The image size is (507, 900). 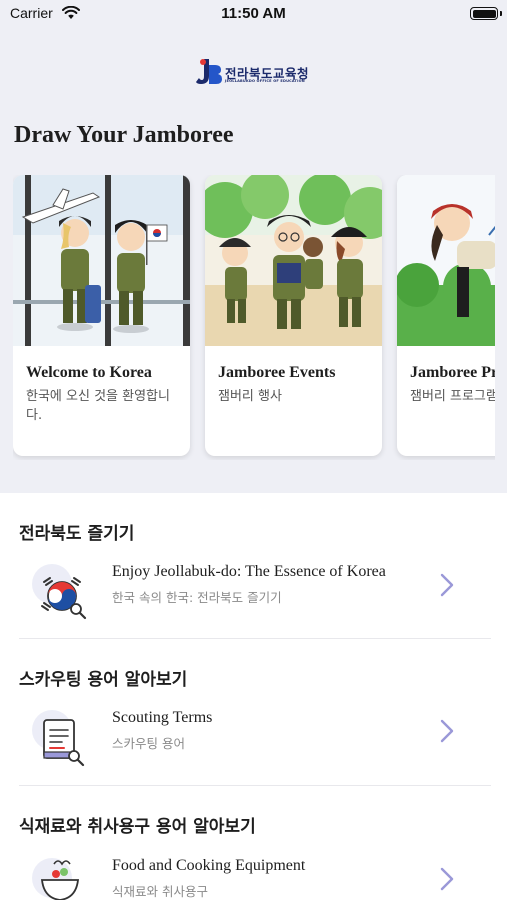 What do you see at coordinates (59, 592) in the screenshot?
I see `korea-flag-search-icon` at bounding box center [59, 592].